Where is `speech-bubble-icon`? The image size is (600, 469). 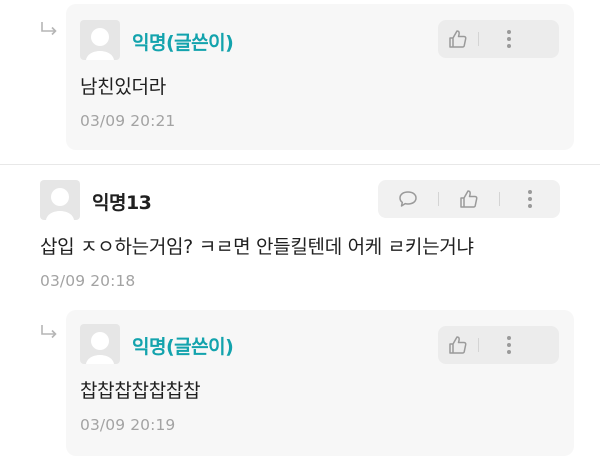 speech-bubble-icon is located at coordinates (408, 199).